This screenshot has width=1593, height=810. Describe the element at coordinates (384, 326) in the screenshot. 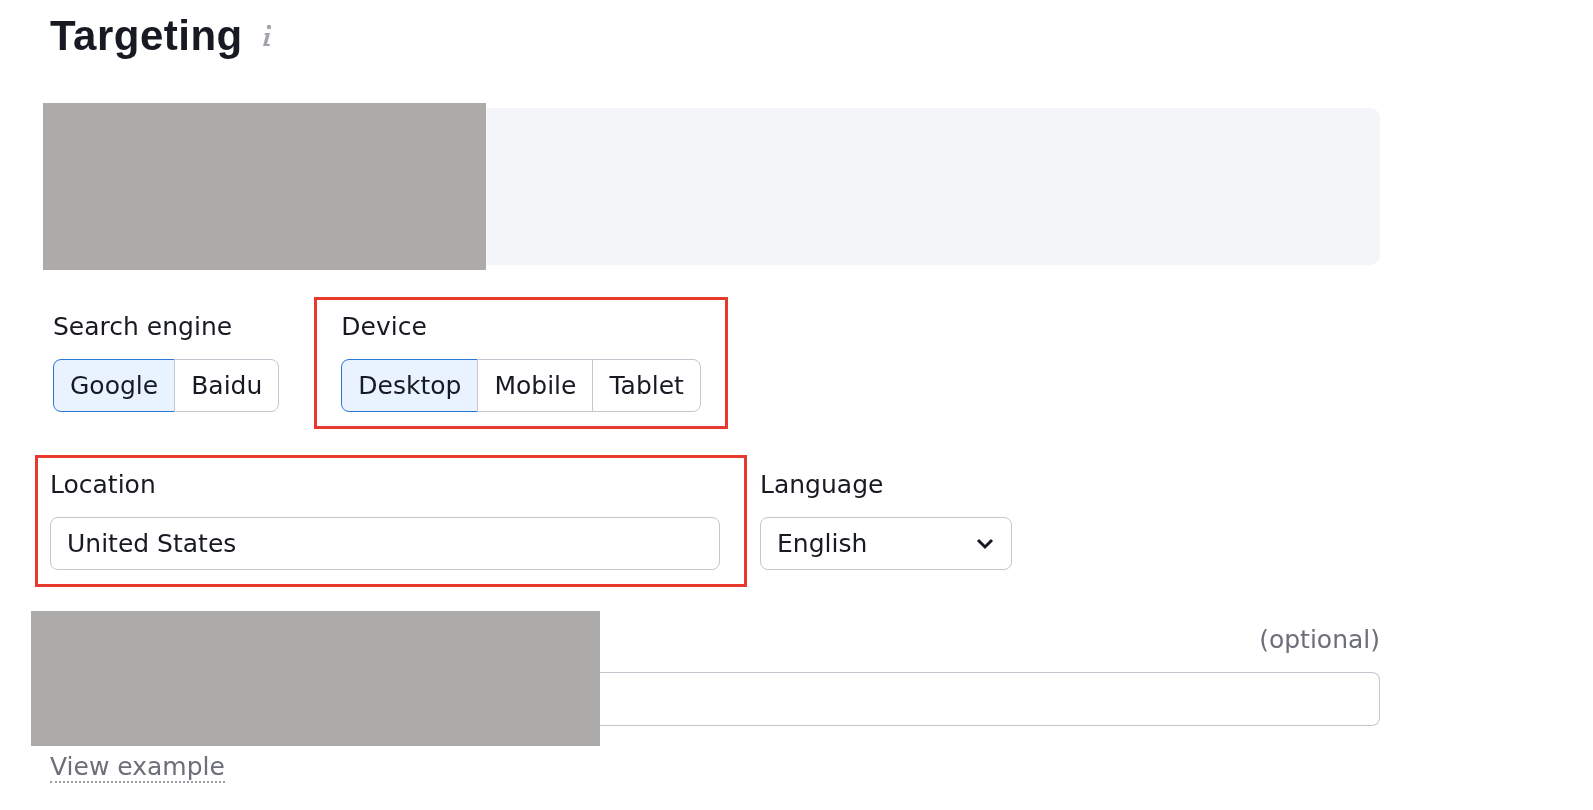

I see `field-label: Device` at that location.